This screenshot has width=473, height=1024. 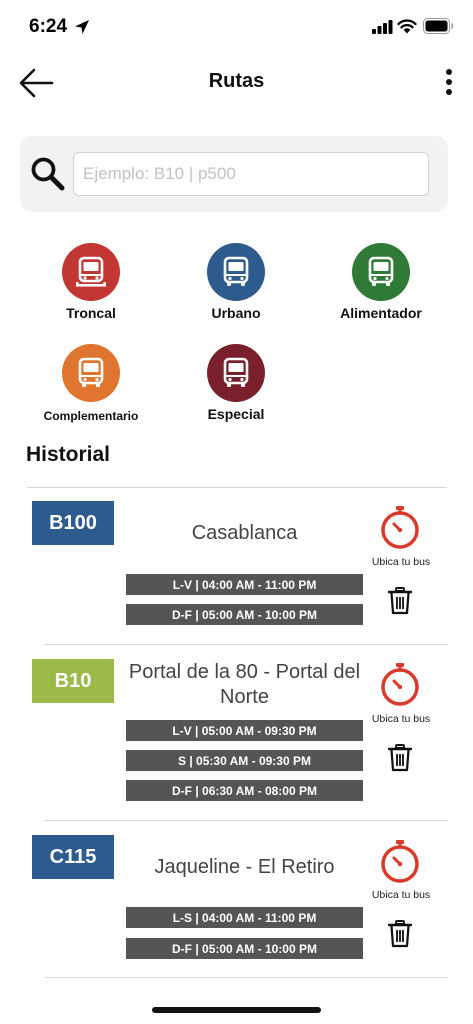 What do you see at coordinates (244, 584) in the screenshot?
I see `route-schedule: L-V | 04:00 AM - 11:00 PM` at bounding box center [244, 584].